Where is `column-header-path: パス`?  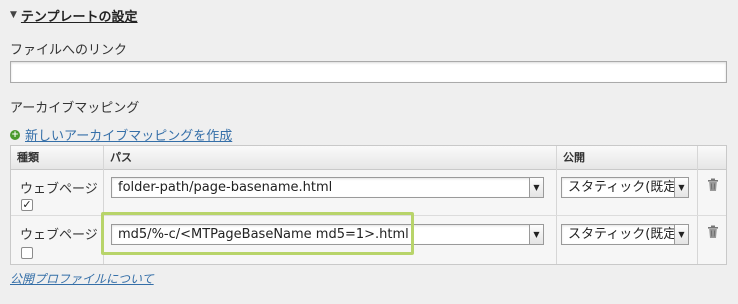
column-header-path: パス is located at coordinates (121, 157).